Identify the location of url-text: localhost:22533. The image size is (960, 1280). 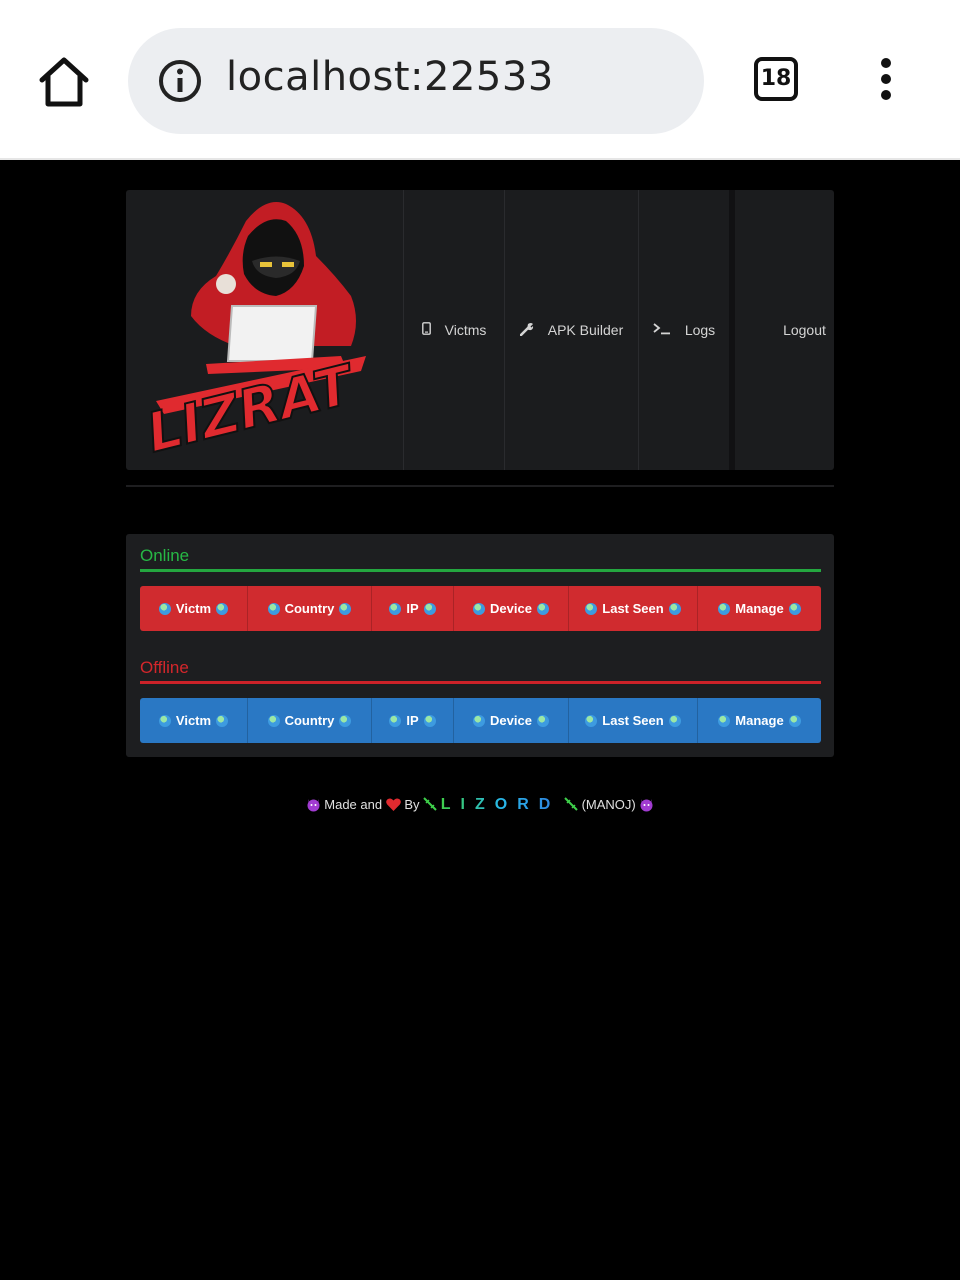
(390, 77).